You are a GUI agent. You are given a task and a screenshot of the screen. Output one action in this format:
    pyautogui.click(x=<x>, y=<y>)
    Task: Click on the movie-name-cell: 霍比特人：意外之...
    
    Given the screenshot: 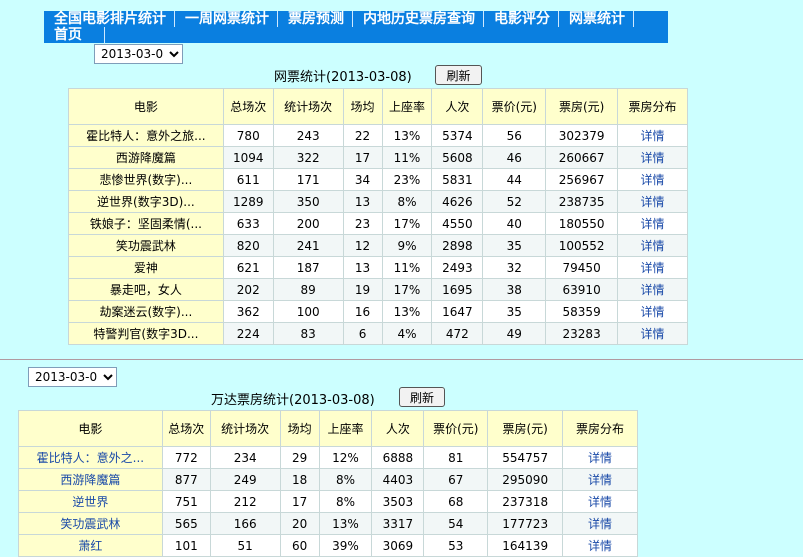 What is the action you would take?
    pyautogui.click(x=90, y=457)
    